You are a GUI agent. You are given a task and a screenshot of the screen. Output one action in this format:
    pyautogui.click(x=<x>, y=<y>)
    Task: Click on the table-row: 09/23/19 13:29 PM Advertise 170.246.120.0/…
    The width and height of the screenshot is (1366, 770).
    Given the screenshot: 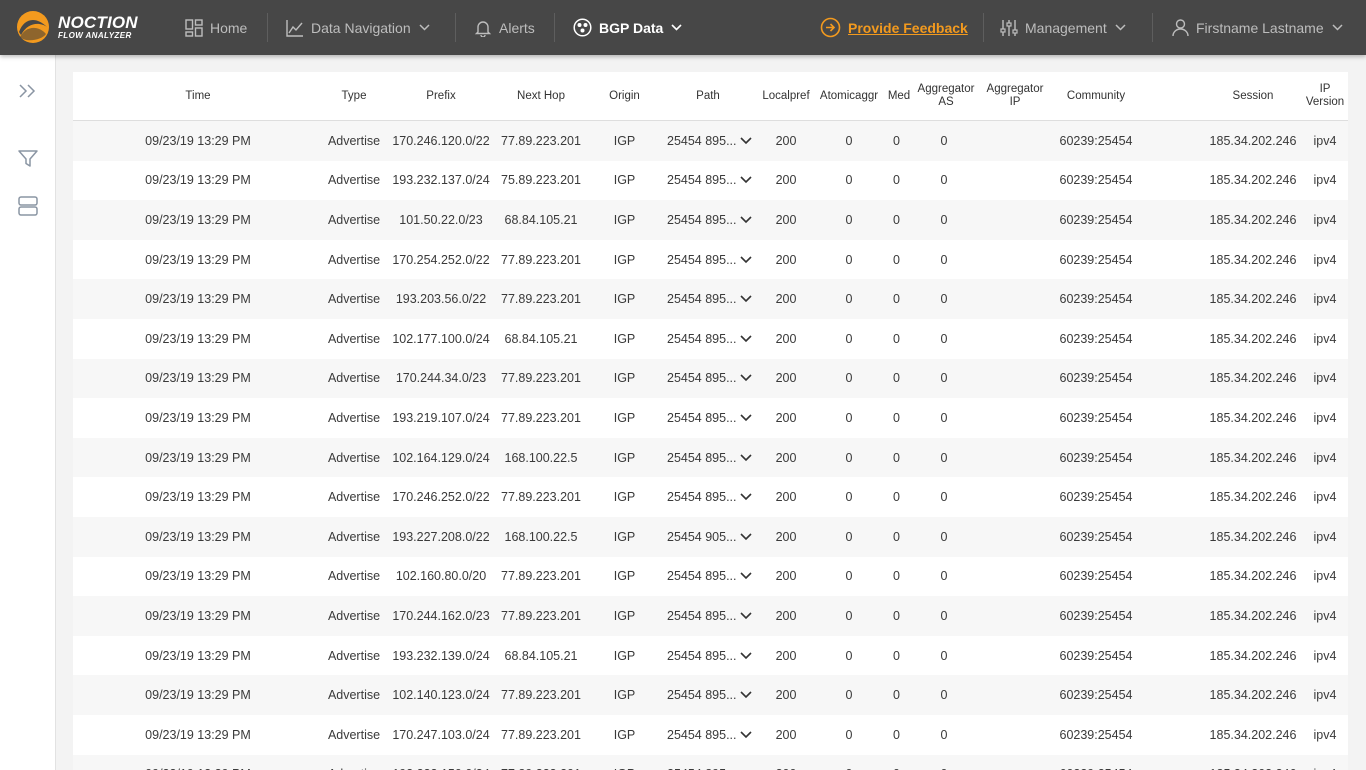 What is the action you would take?
    pyautogui.click(x=710, y=141)
    